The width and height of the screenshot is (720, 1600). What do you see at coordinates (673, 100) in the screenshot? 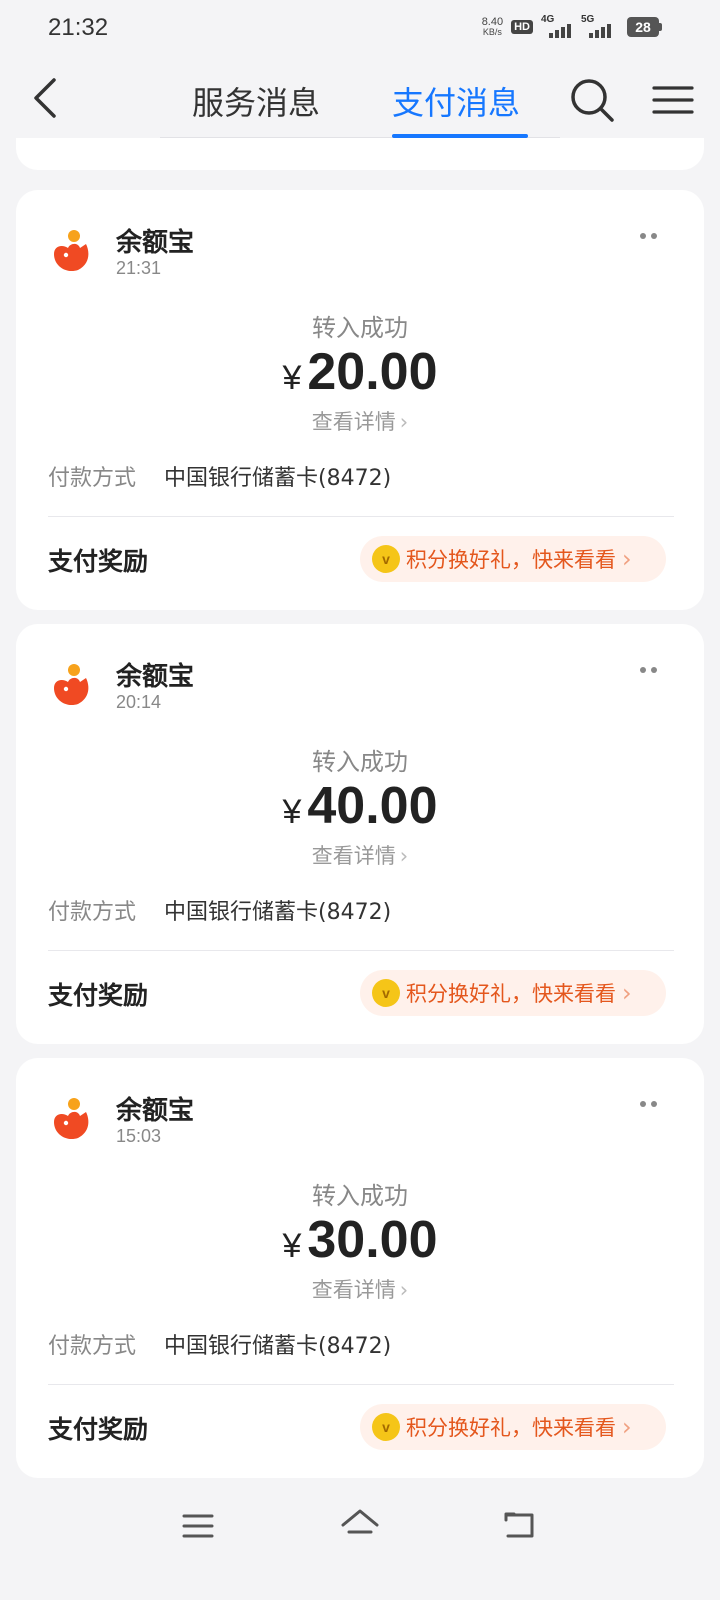
I see `menu-icon` at bounding box center [673, 100].